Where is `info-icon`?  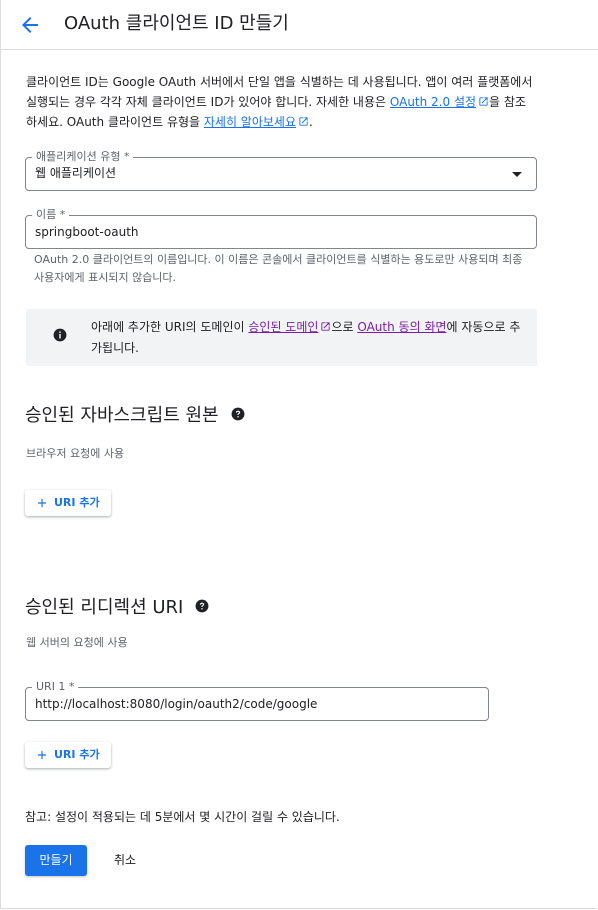 info-icon is located at coordinates (60, 335).